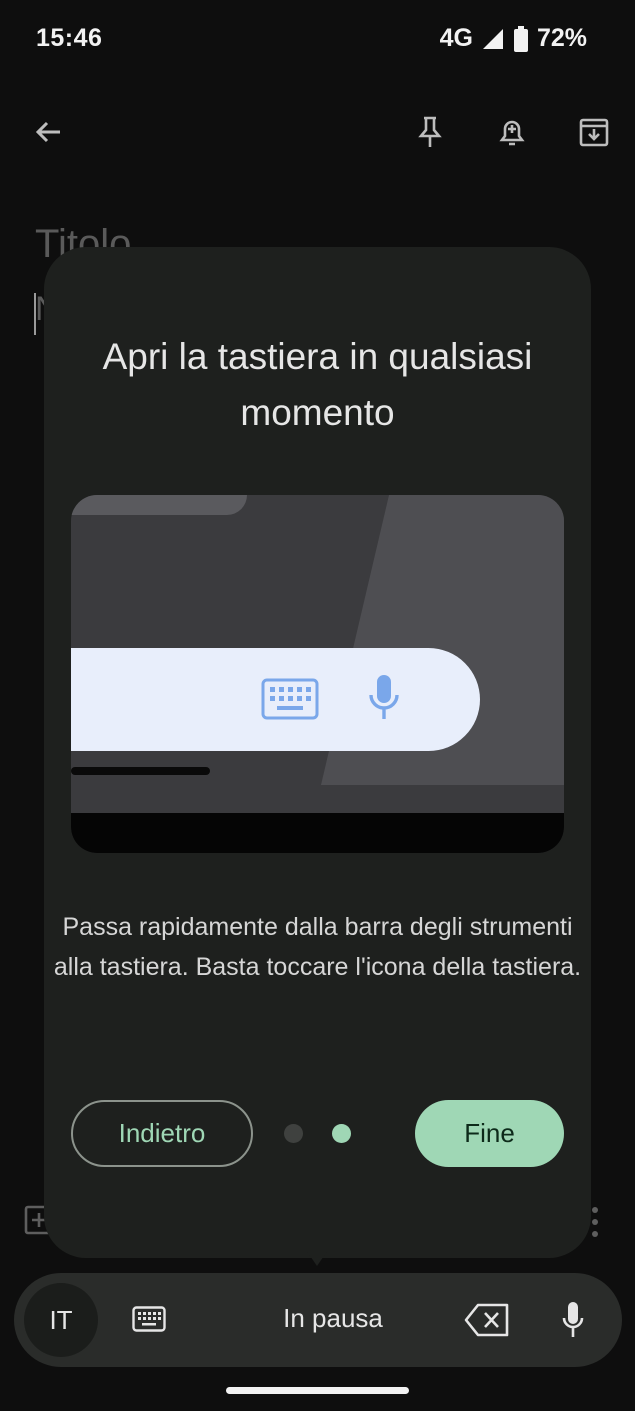  What do you see at coordinates (317, 833) in the screenshot?
I see `illustration-keyboard-area` at bounding box center [317, 833].